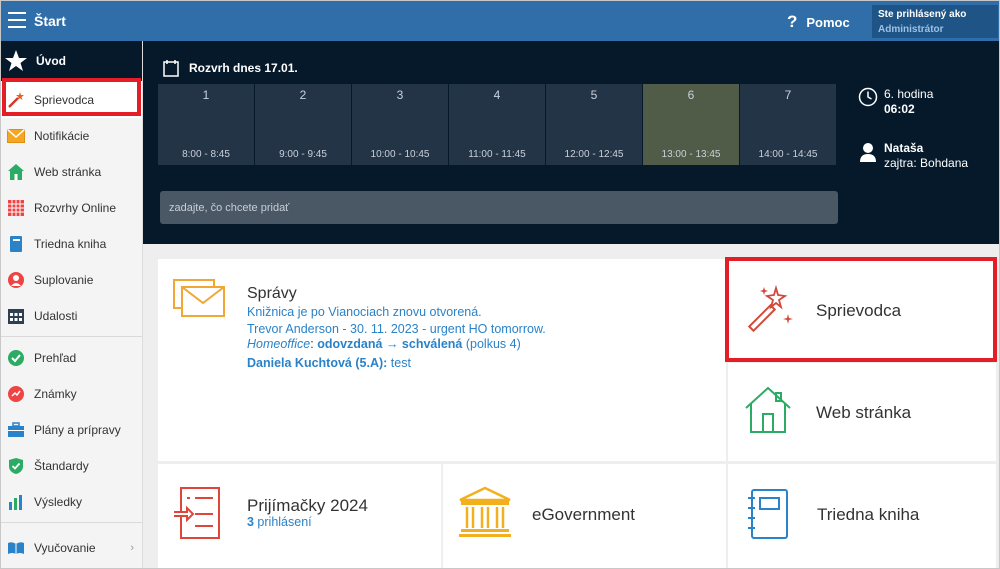  What do you see at coordinates (594, 154) in the screenshot?
I see `slot-time: 12:00 - 12:45` at bounding box center [594, 154].